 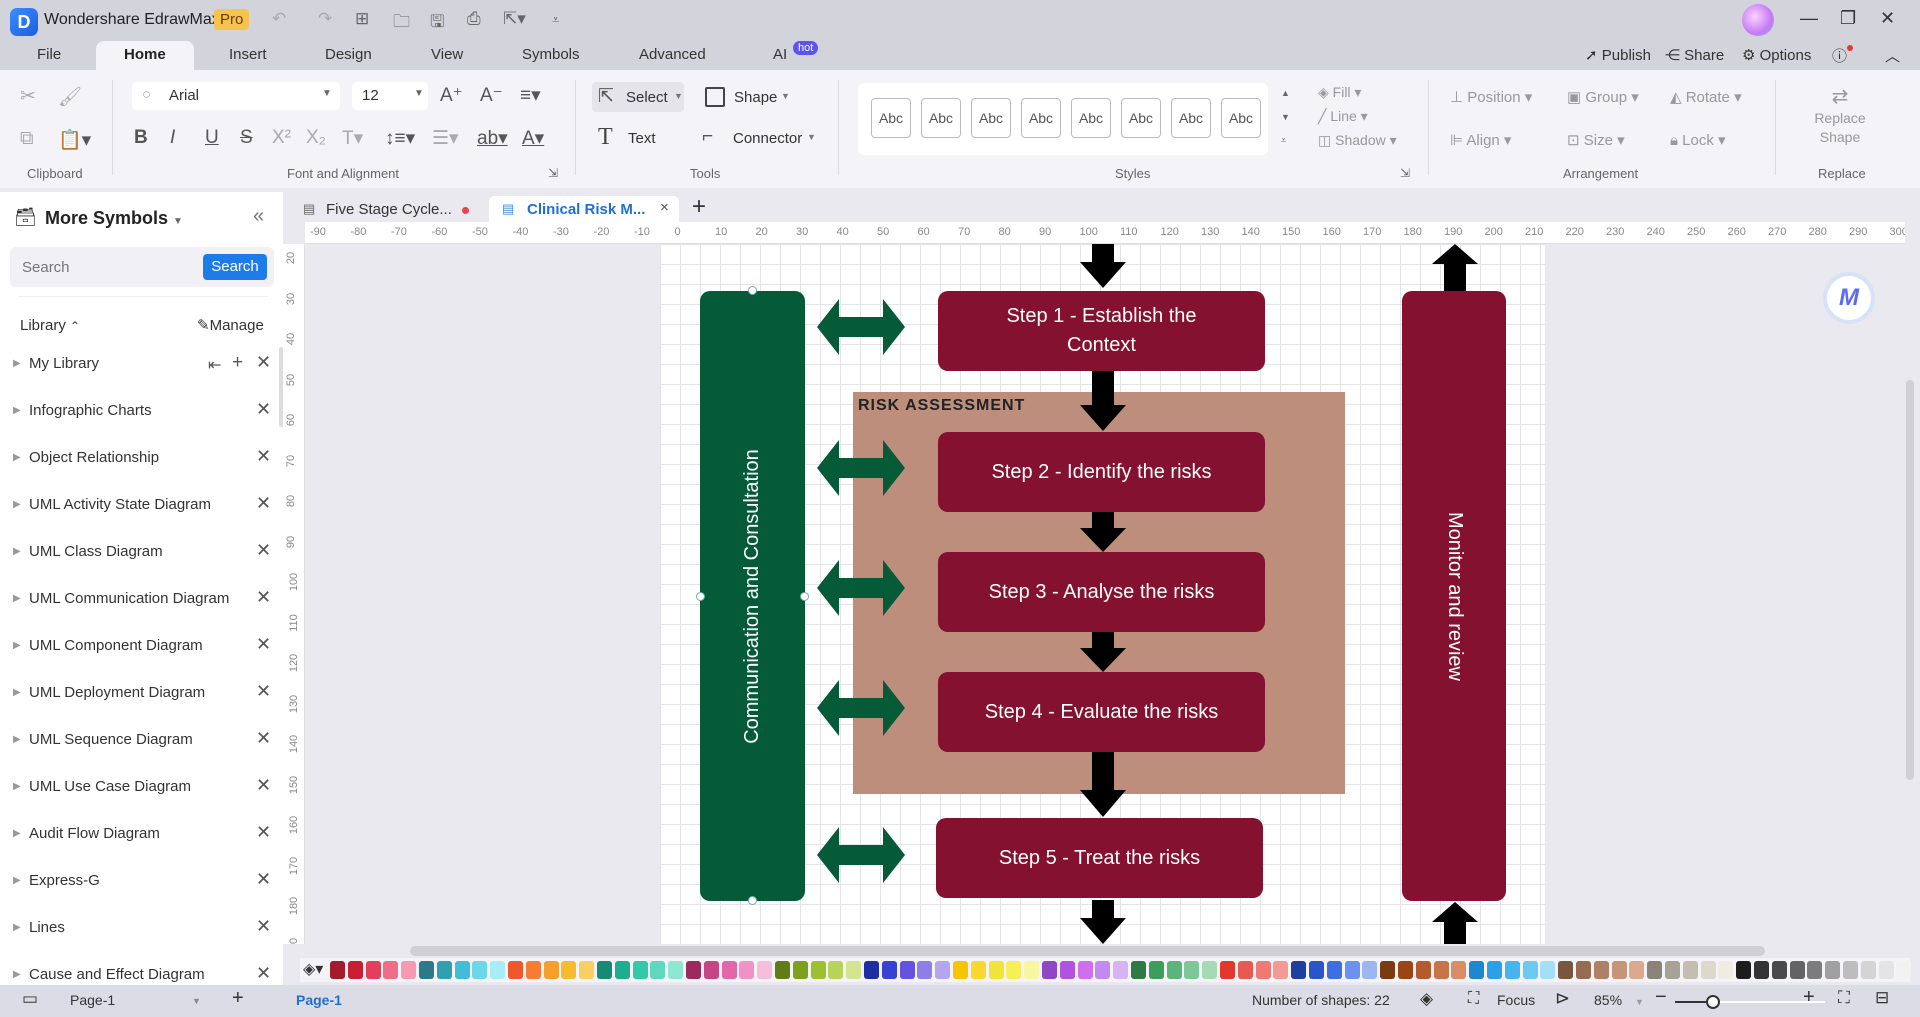 I want to click on select-tool-button: ⇱ Select ▼, so click(x=638, y=97).